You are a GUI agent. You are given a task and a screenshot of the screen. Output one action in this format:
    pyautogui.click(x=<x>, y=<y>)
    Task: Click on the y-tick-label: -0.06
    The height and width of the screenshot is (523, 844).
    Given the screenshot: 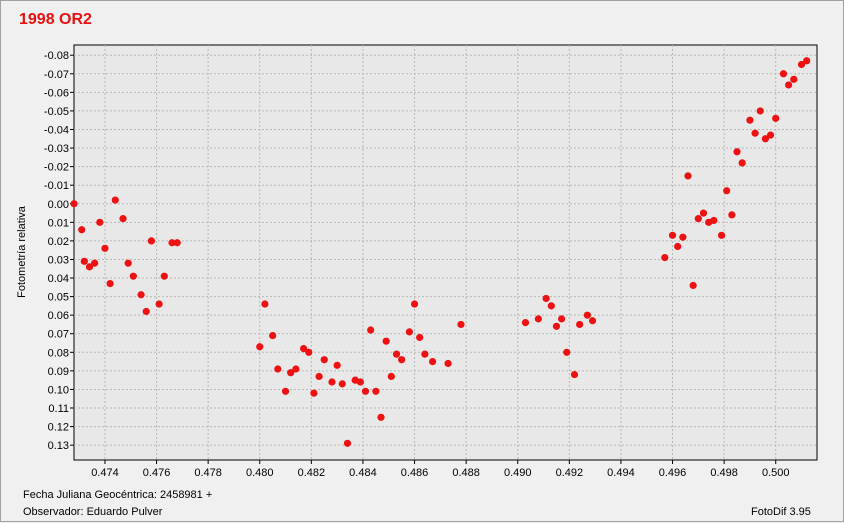 What is the action you would take?
    pyautogui.click(x=56, y=93)
    